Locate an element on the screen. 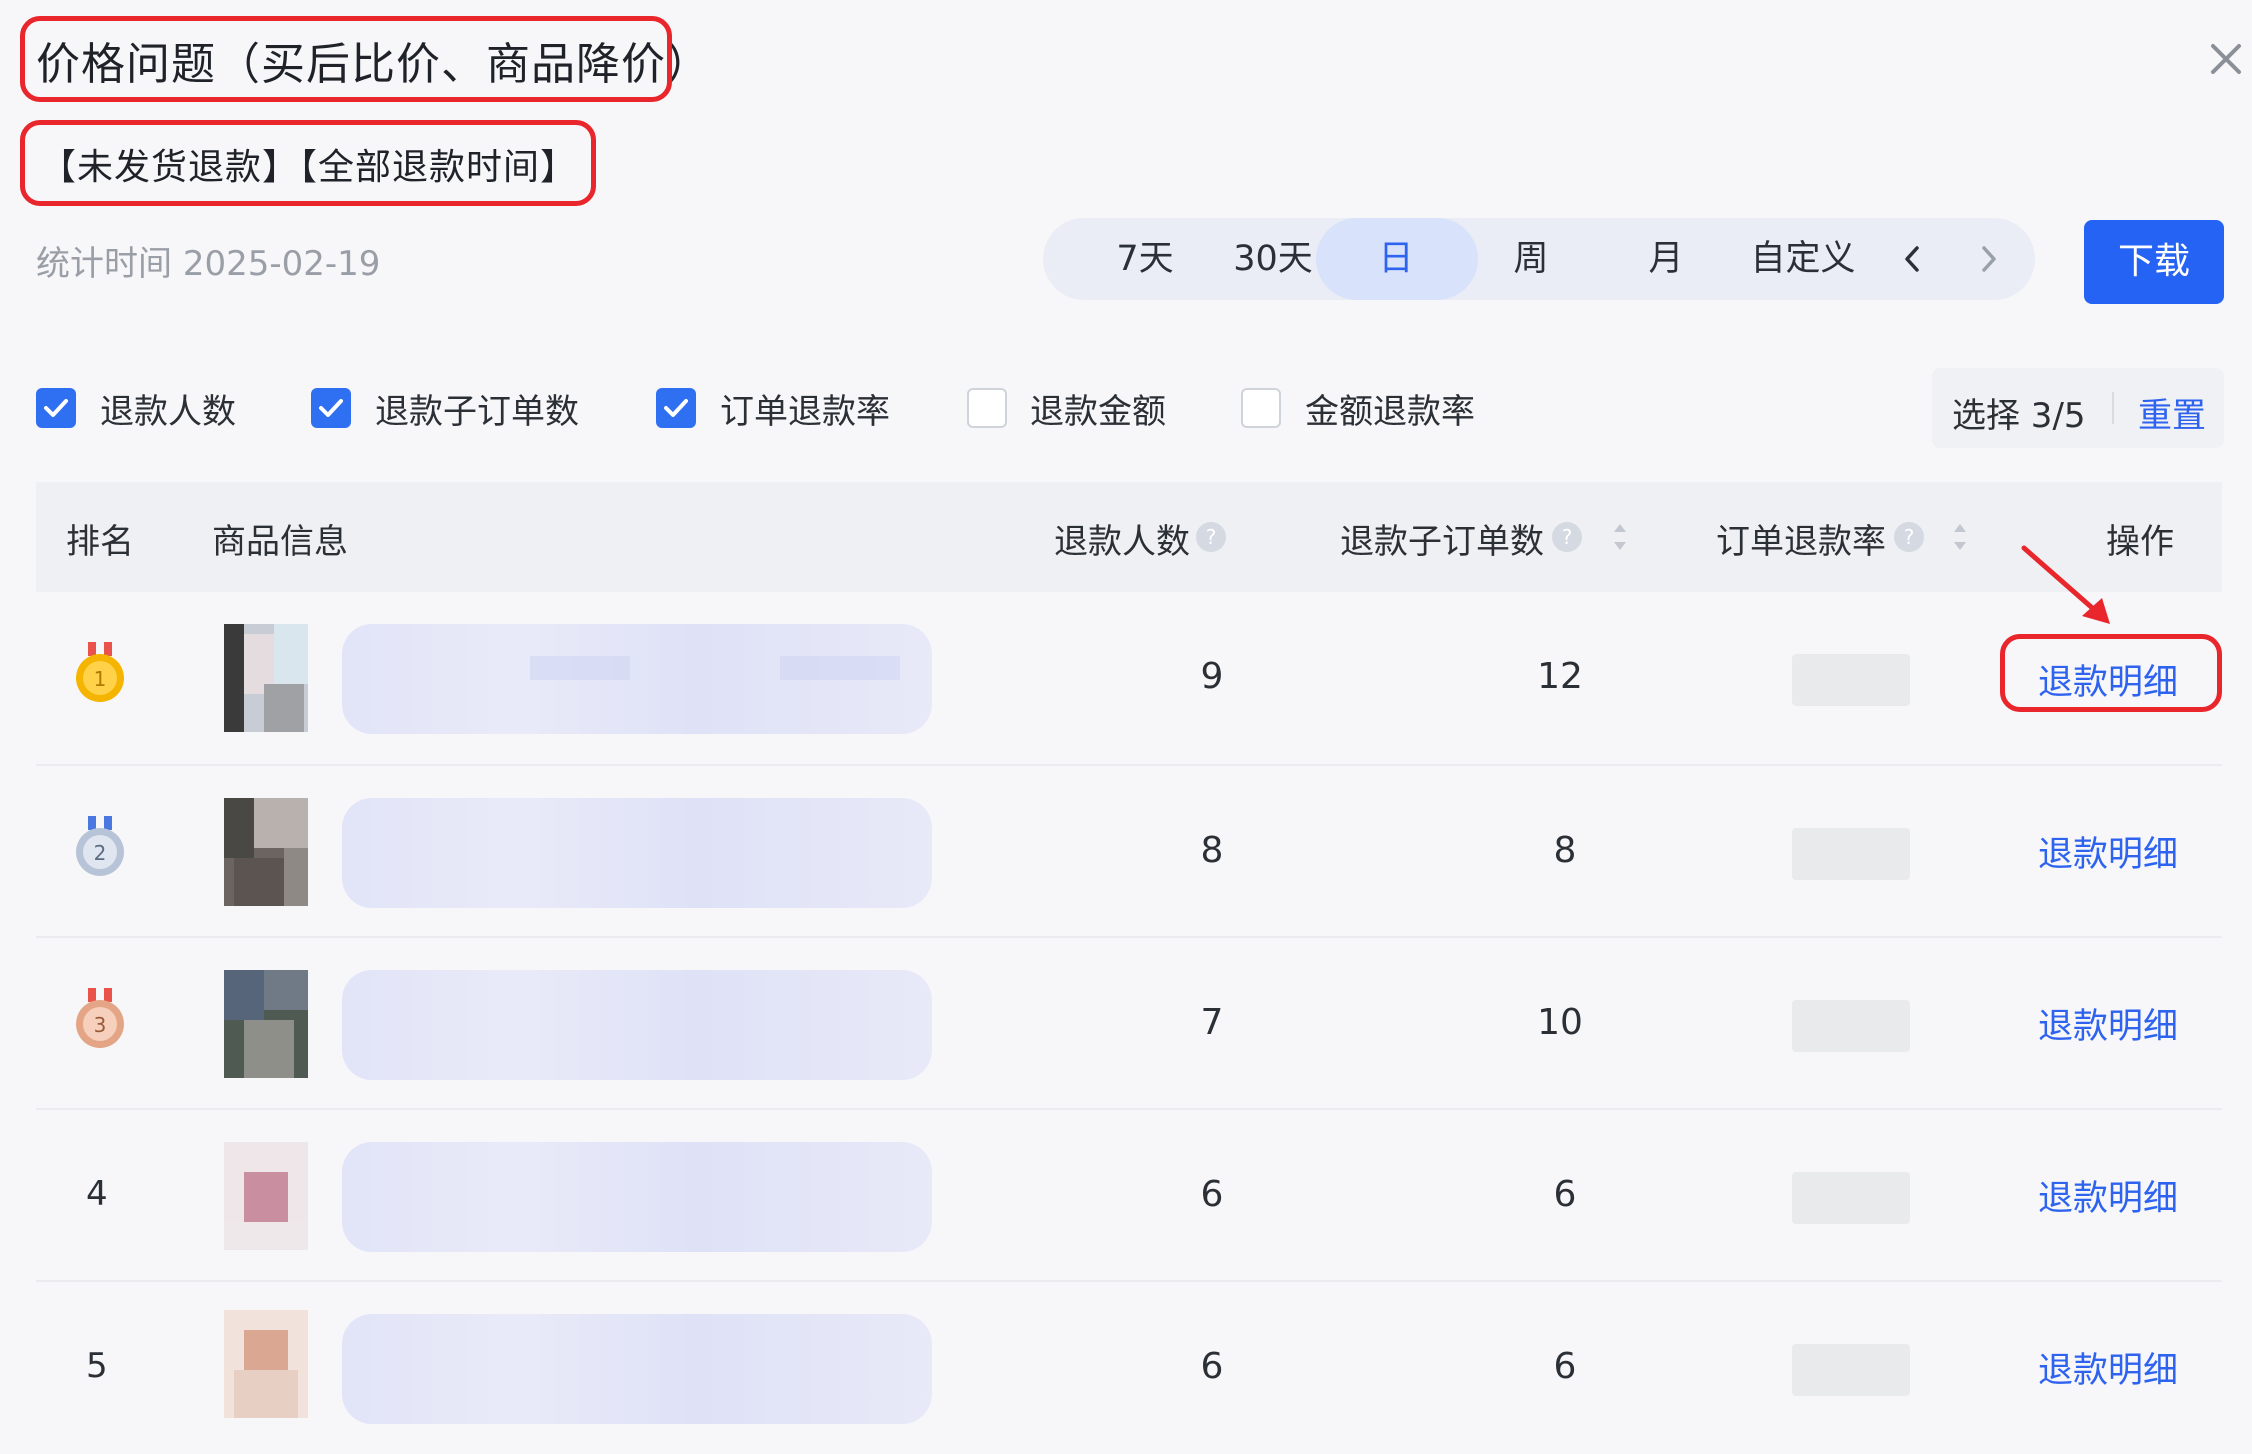 Image resolution: width=2252 pixels, height=1454 pixels. time-range-segmented-control: 7天 30天 日 周 月 自定义 is located at coordinates (1539, 259).